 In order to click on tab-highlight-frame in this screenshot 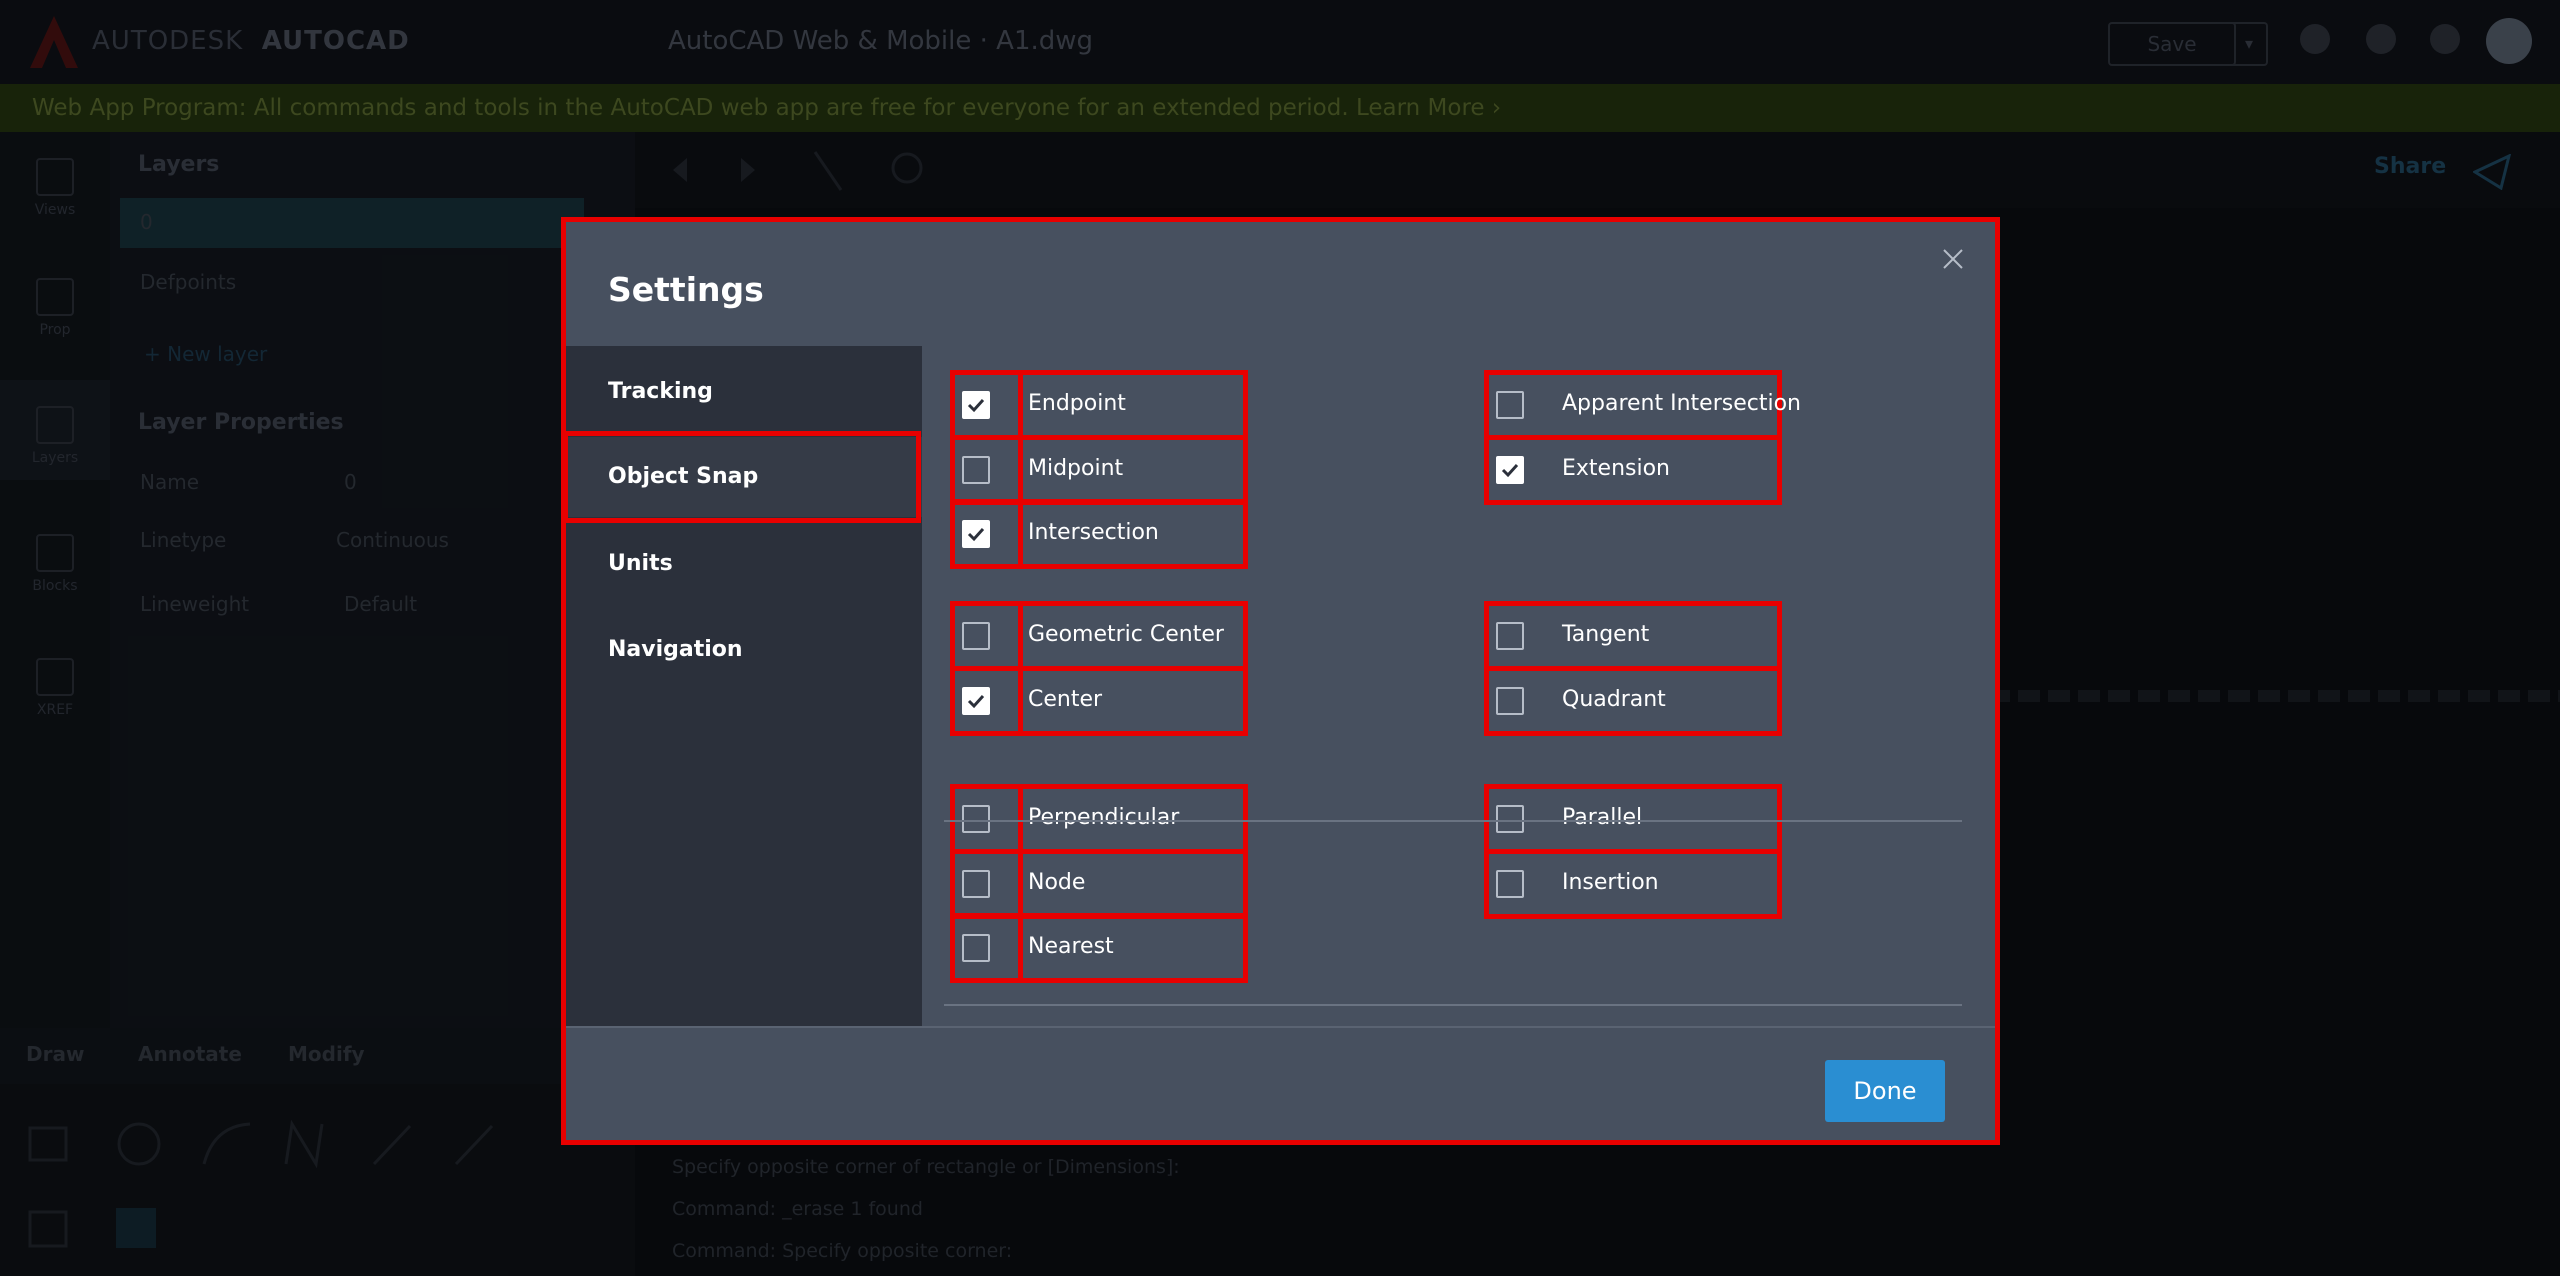, I will do `click(742, 477)`.